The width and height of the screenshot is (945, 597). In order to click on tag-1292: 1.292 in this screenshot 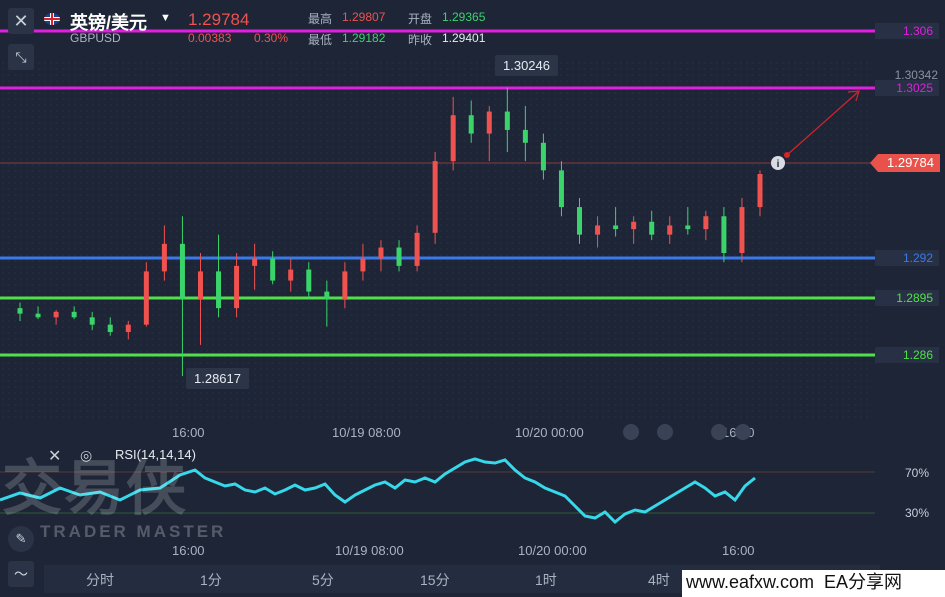, I will do `click(907, 258)`.